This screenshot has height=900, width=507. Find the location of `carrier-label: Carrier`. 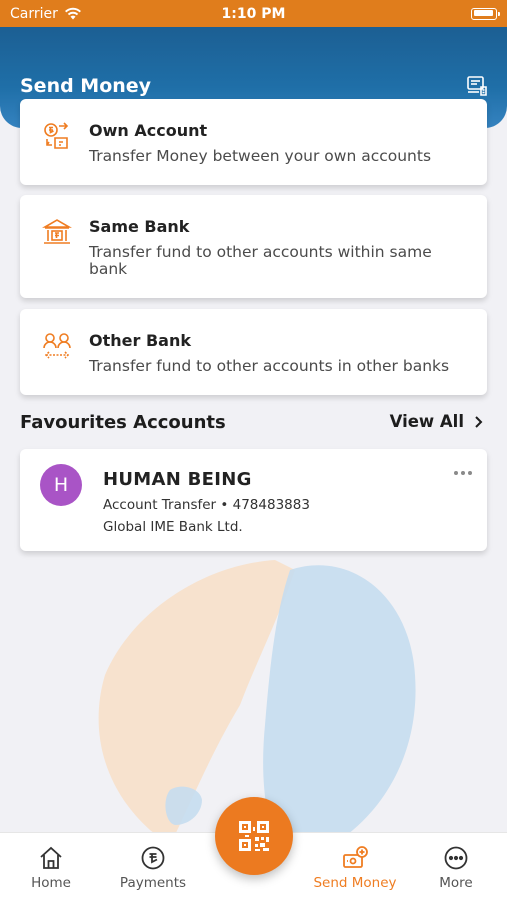

carrier-label: Carrier is located at coordinates (34, 13).